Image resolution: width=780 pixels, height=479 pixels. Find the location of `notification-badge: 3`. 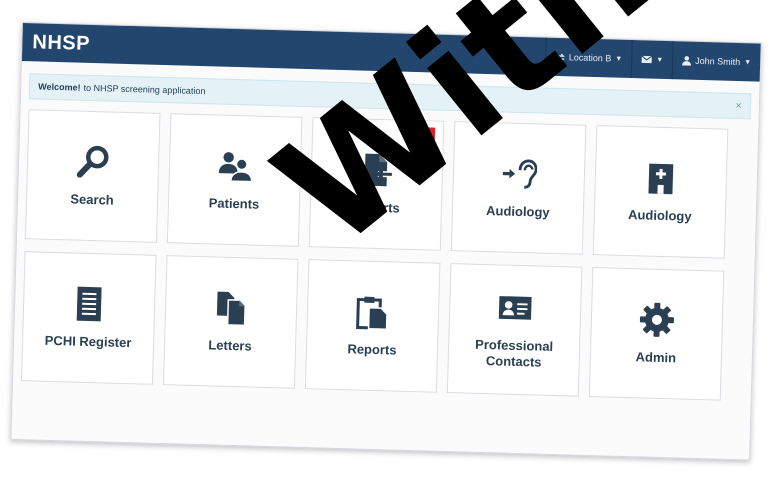

notification-badge: 3 is located at coordinates (428, 135).